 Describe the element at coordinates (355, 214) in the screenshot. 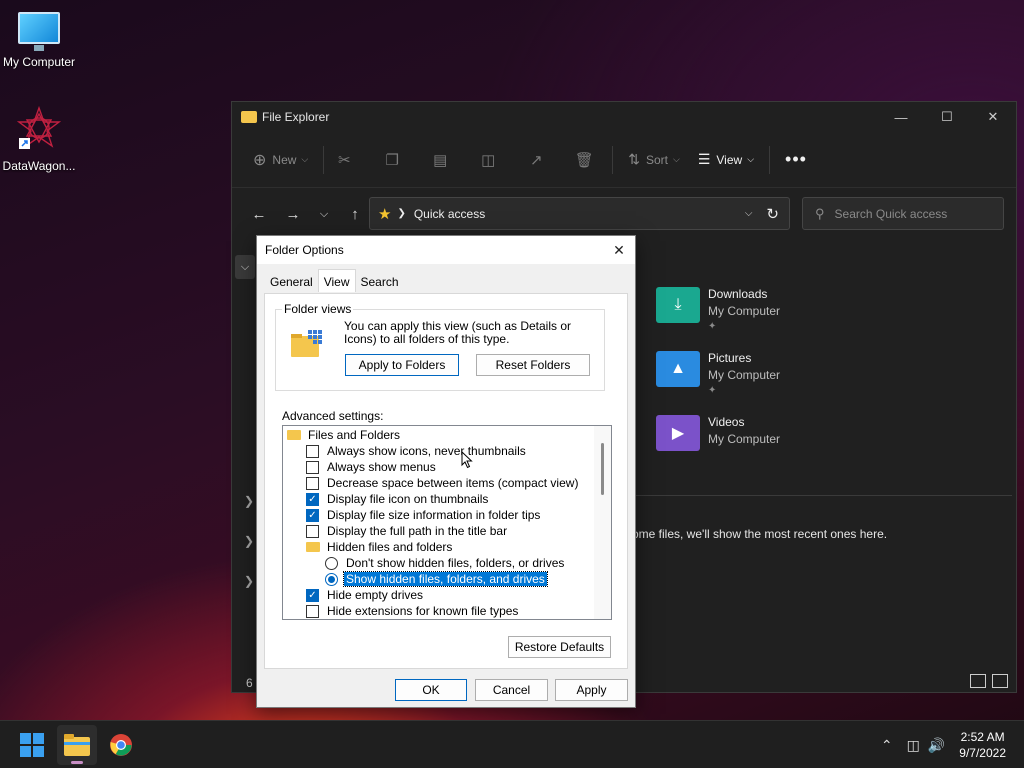

I see `up-arrow-icon: ↑` at that location.